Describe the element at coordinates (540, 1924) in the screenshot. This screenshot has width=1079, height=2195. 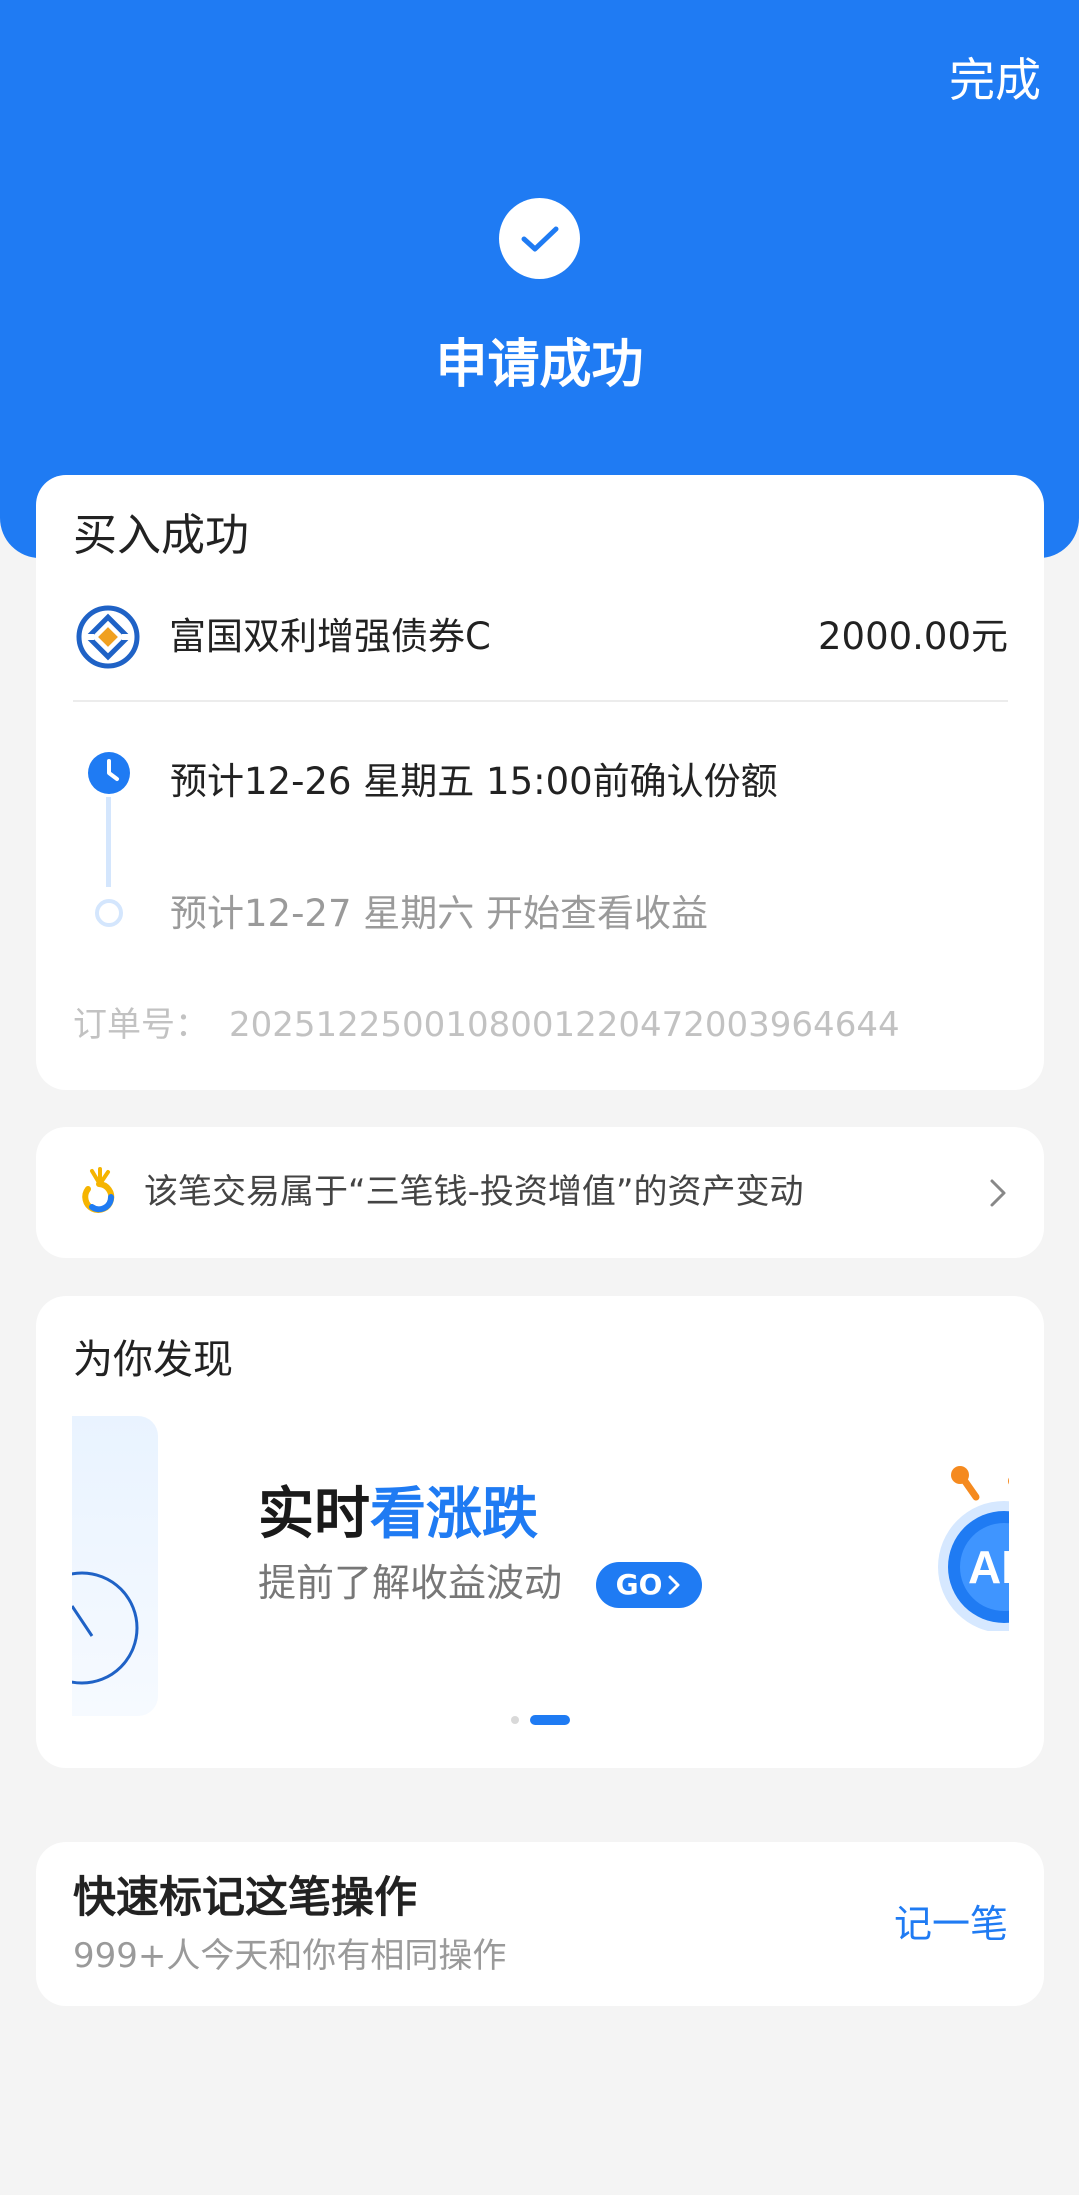
I see `quick-mark-card: 快速标记这笔操作 999+人今天和你有相同操作 记一笔` at that location.